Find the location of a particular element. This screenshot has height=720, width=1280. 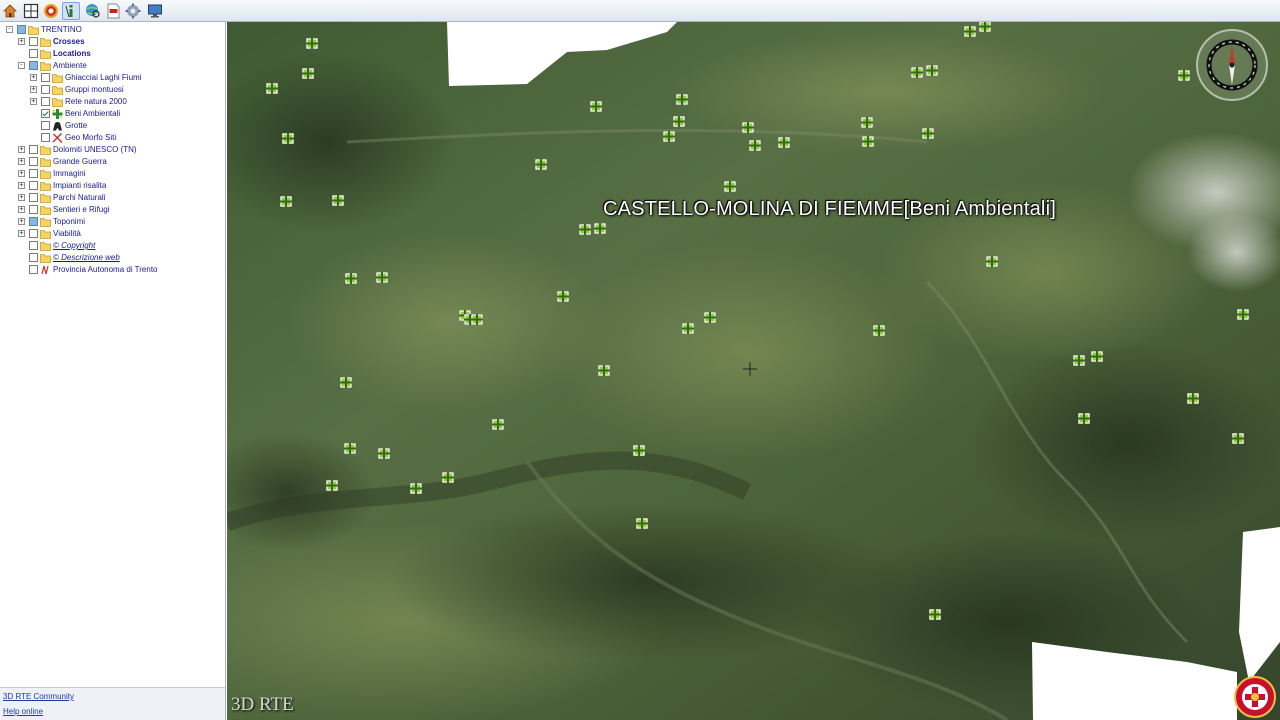

tree-item-viabilit: + Viabilità is located at coordinates (112, 234).